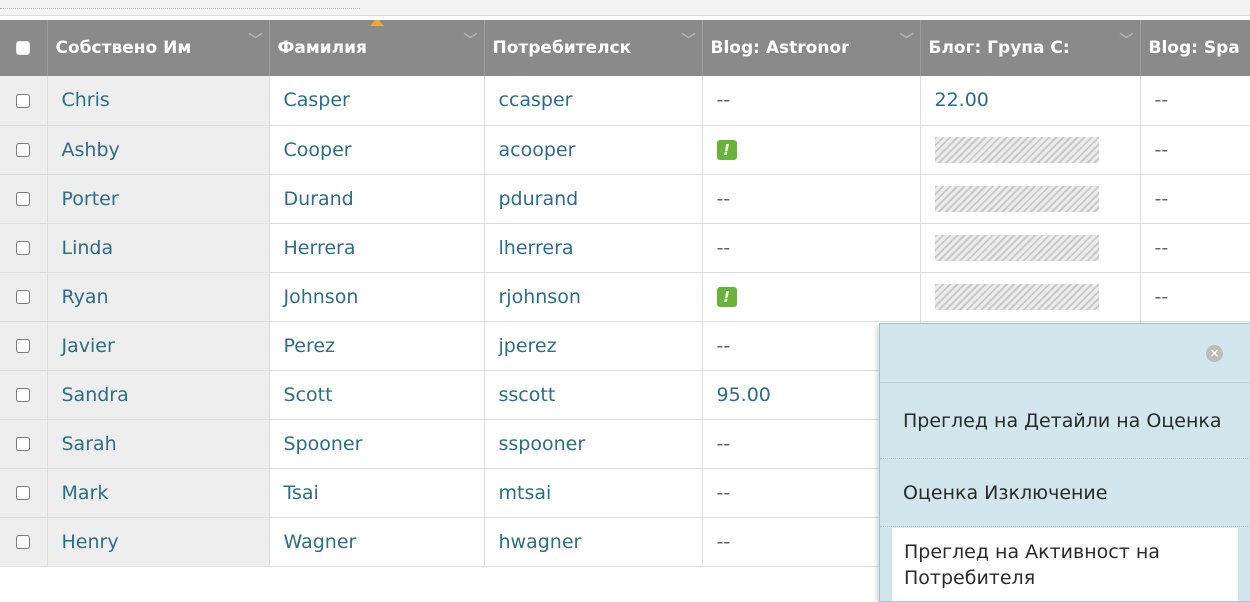  What do you see at coordinates (1032, 564) in the screenshot?
I see `menu-item-label: Преглед на Активност на Потребителя` at bounding box center [1032, 564].